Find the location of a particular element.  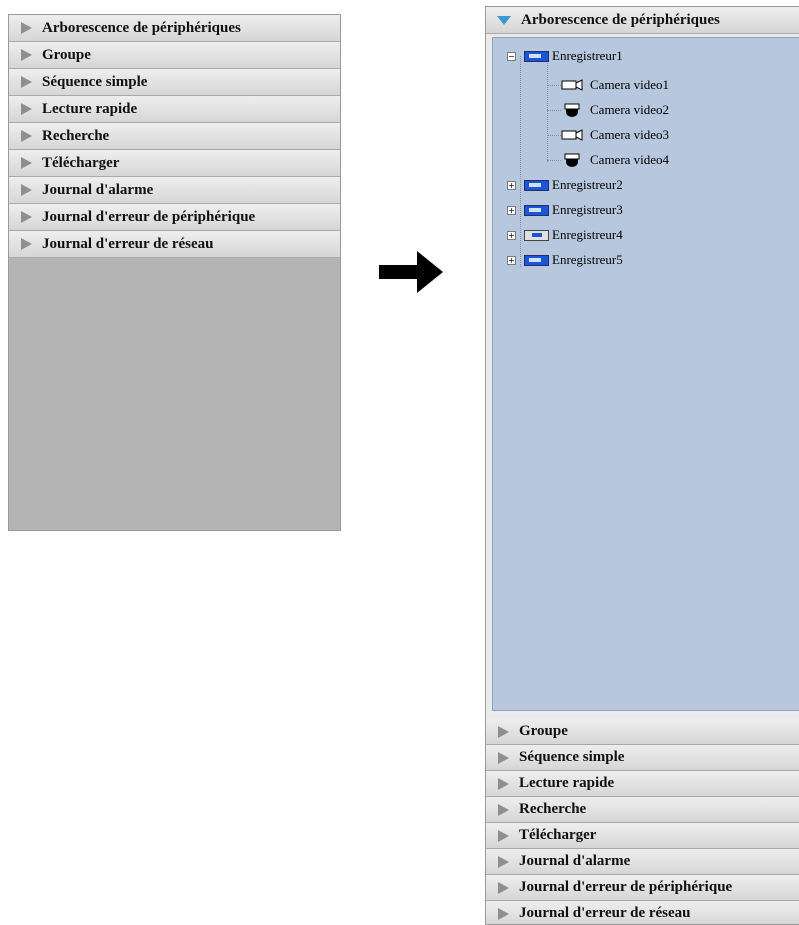

tree-node-label: Camera video2 is located at coordinates (630, 109).